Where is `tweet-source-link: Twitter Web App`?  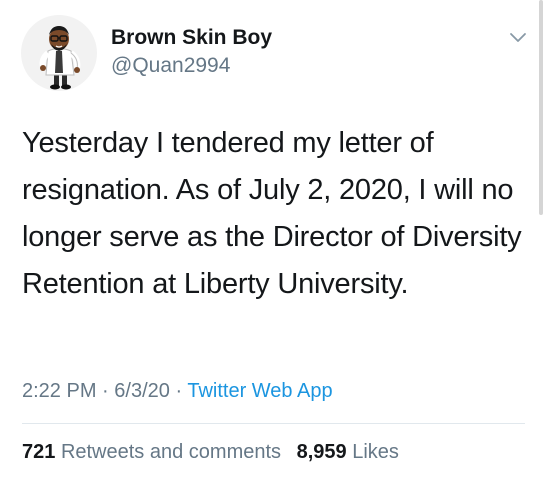
tweet-source-link: Twitter Web App is located at coordinates (259, 391).